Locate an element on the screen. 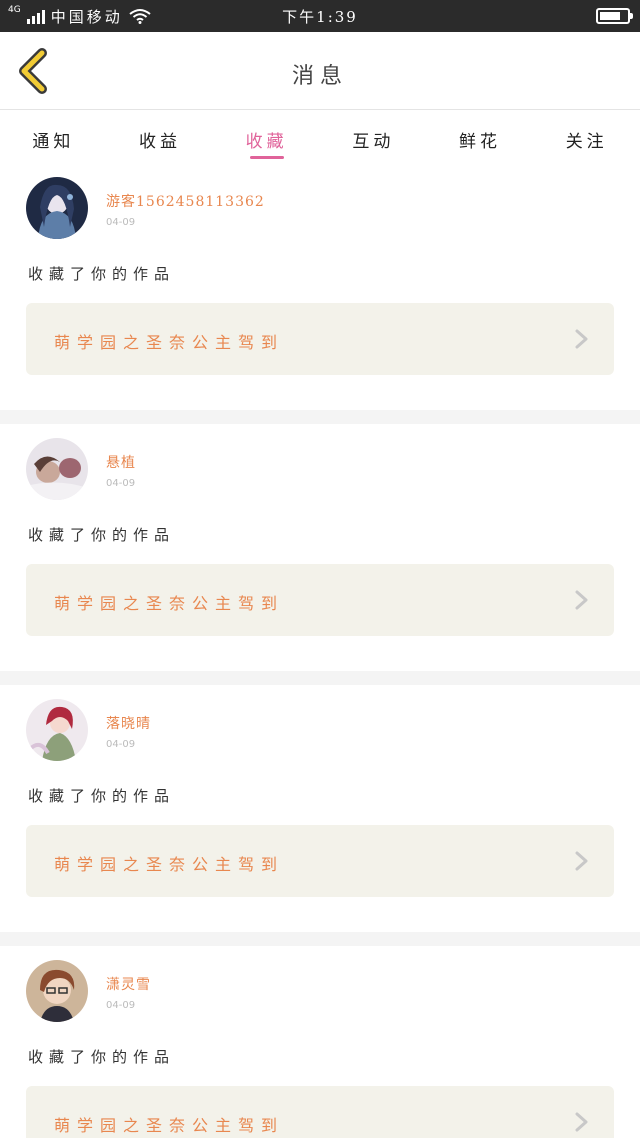 The image size is (640, 1138). tab-label: 通知 is located at coordinates (53, 142).